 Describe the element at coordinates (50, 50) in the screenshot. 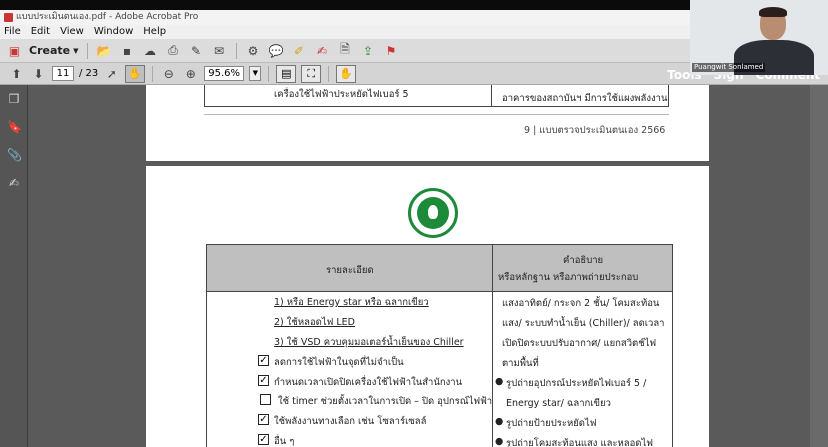

I see `create-label: Create` at that location.